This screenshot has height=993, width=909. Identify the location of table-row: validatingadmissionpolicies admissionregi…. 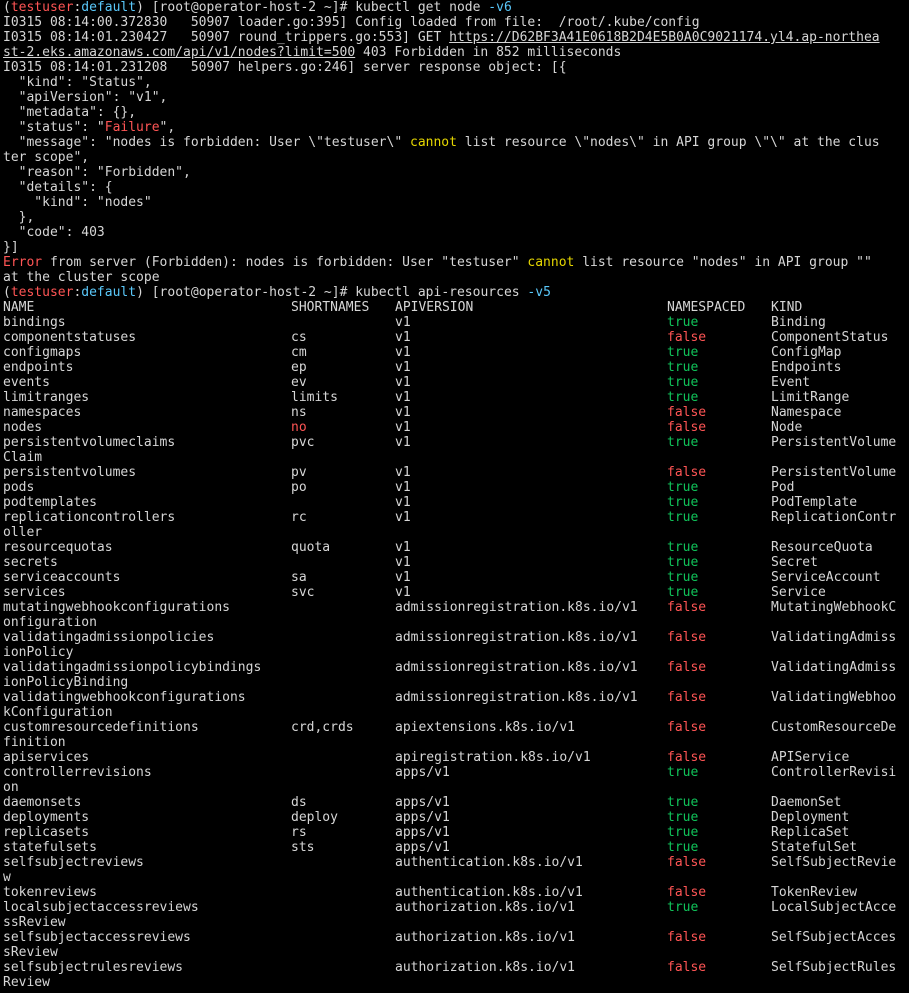
(456, 637).